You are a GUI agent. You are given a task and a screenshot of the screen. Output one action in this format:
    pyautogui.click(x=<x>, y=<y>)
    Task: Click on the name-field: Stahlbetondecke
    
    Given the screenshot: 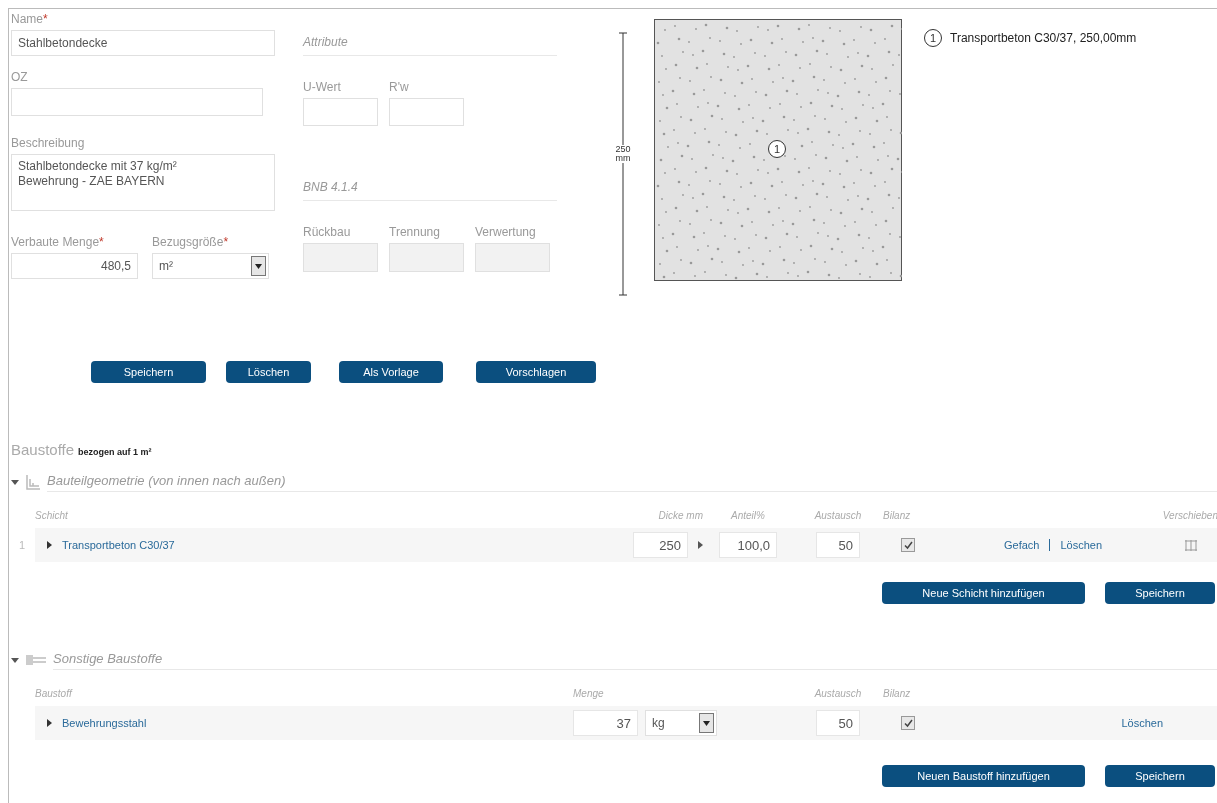 What is the action you would take?
    pyautogui.click(x=143, y=43)
    